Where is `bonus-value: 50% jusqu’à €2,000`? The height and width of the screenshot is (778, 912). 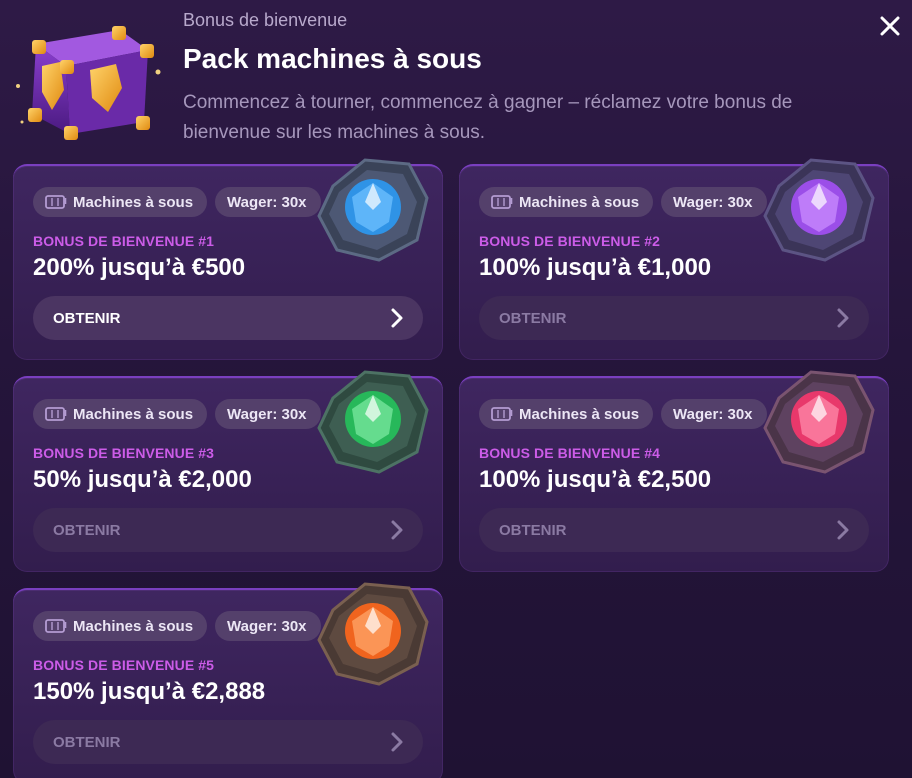
bonus-value: 50% jusqu’à €2,000 is located at coordinates (142, 479).